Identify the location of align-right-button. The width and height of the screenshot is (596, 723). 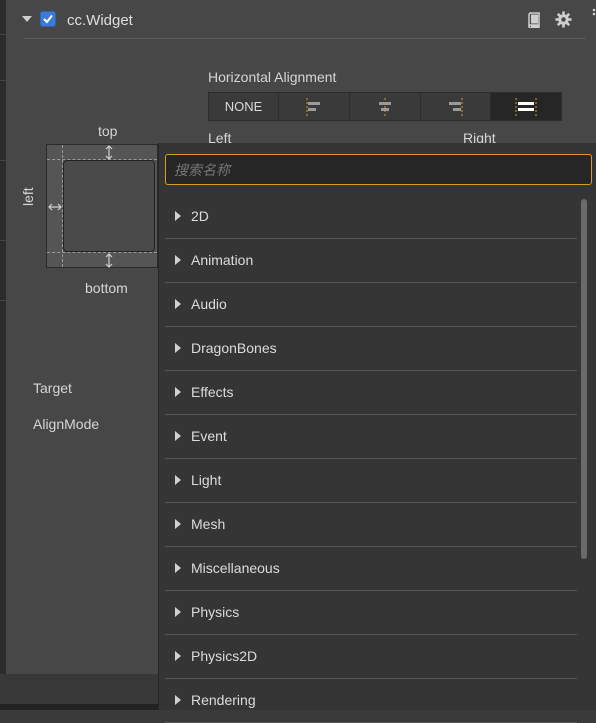
(456, 106).